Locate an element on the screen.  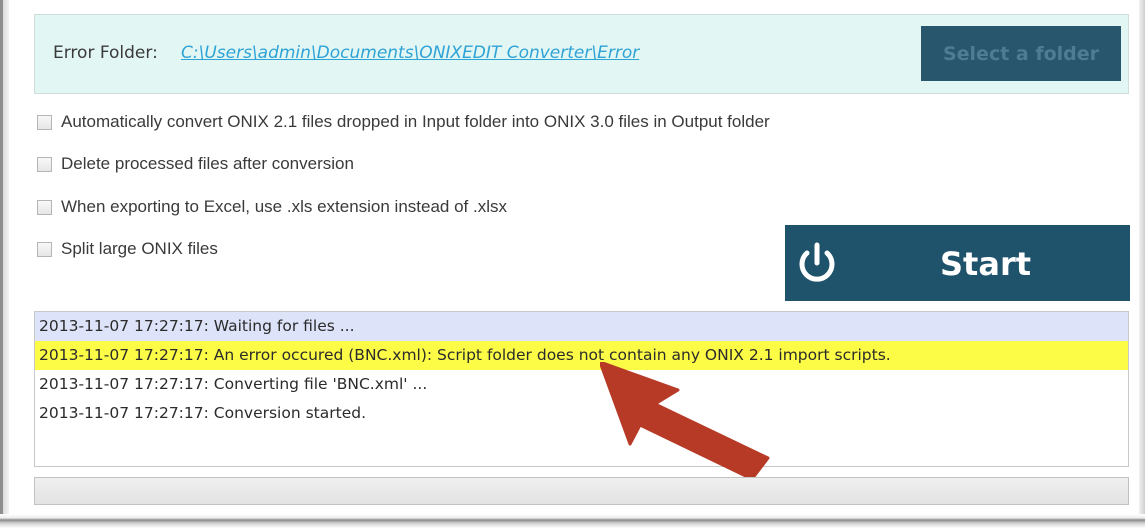
option-split-files: Split large ONIX files is located at coordinates (127, 249).